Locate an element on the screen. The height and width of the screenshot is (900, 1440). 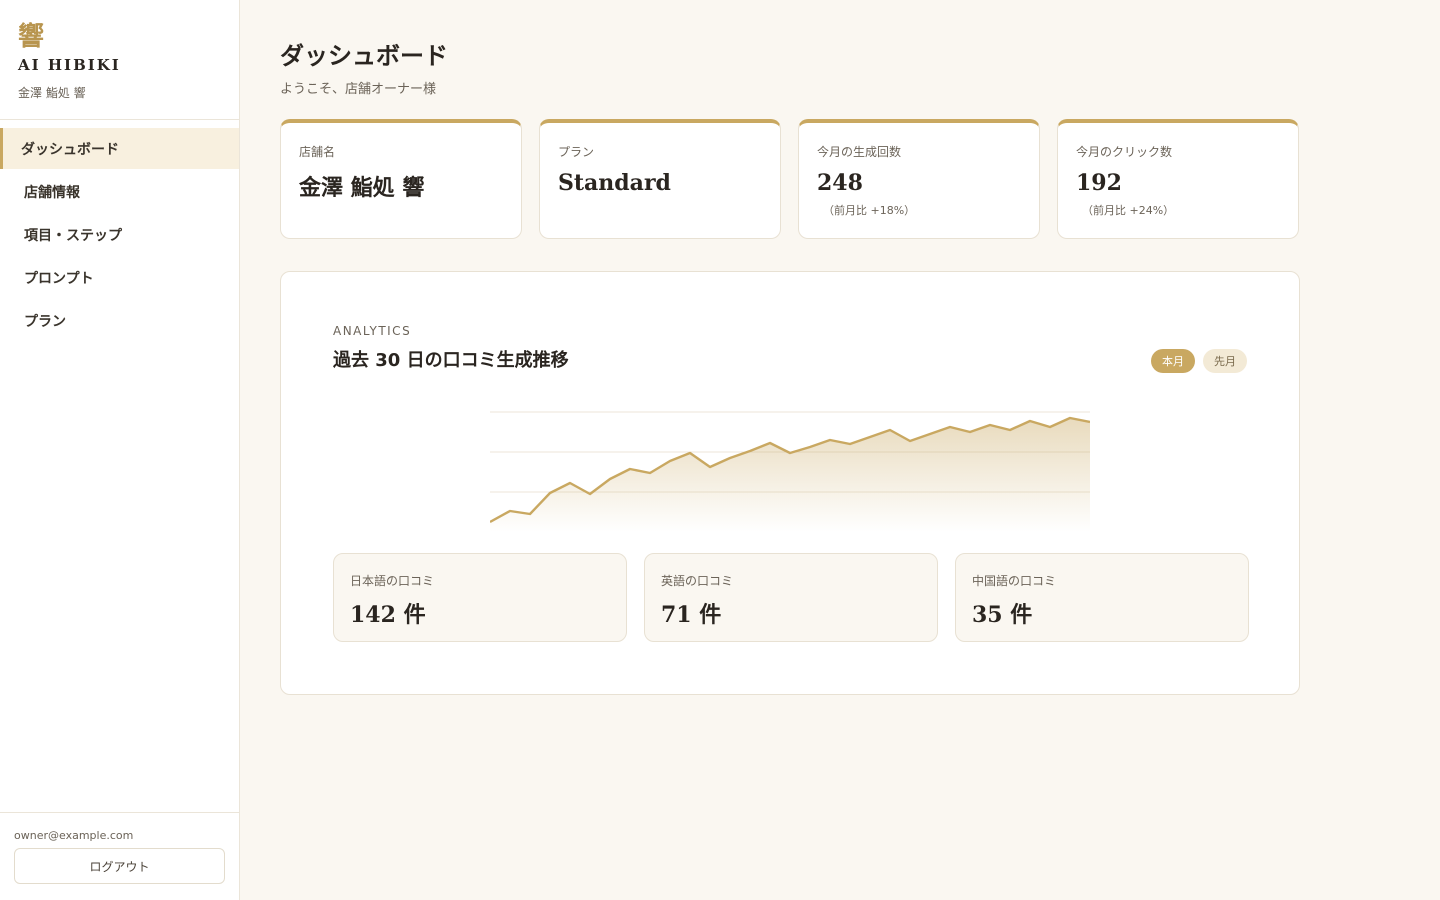
sidebar-item-store-info: 店舗情報 is located at coordinates (119, 191).